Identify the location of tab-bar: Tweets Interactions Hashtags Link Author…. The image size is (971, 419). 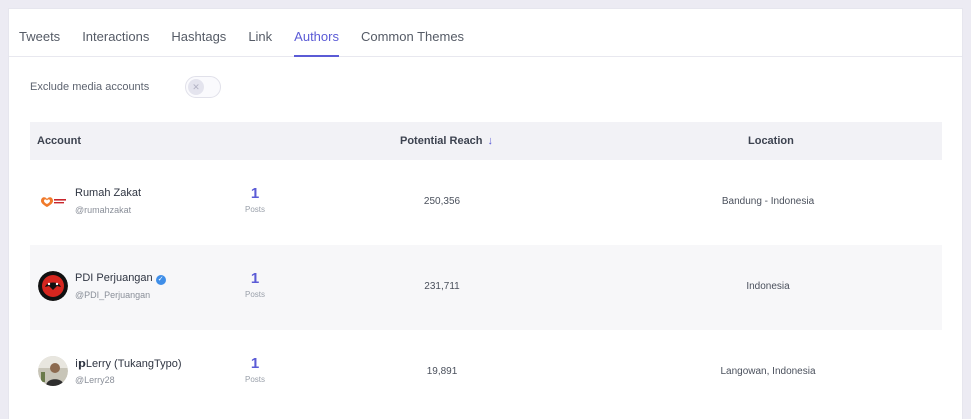
(485, 33).